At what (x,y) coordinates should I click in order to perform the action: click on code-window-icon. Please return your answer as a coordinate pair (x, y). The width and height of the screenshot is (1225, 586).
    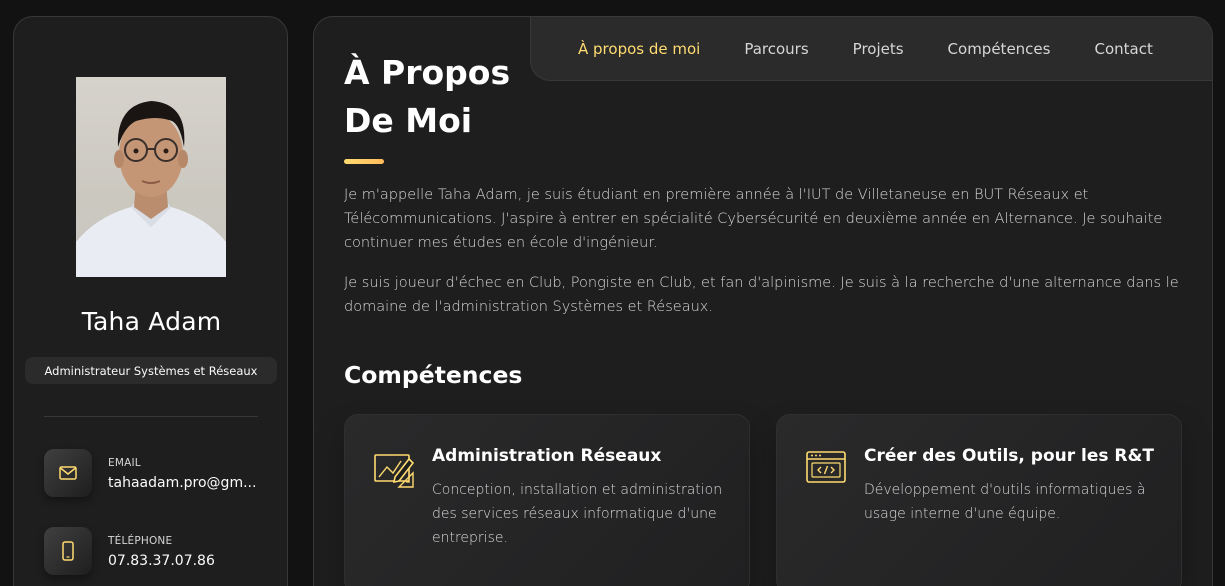
    Looking at the image, I should click on (826, 468).